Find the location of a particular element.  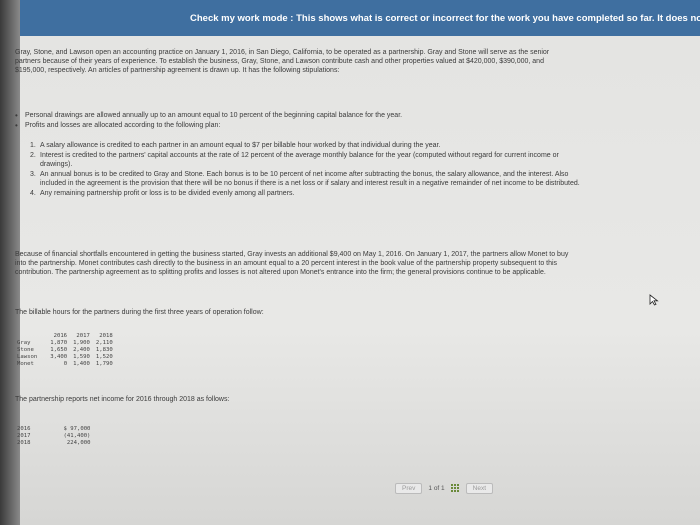

hours-cell: 1,590 is located at coordinates (81, 357).